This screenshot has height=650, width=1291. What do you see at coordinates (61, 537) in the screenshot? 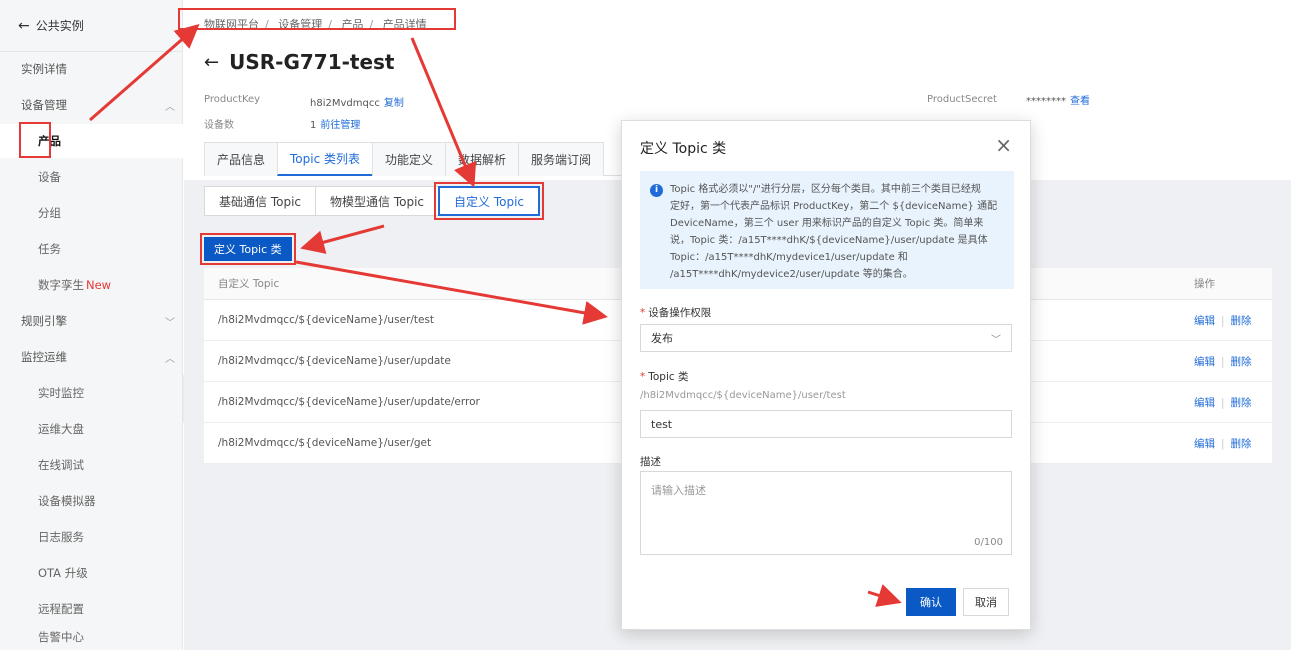
I see `sidebar-item-label: 日志服务` at bounding box center [61, 537].